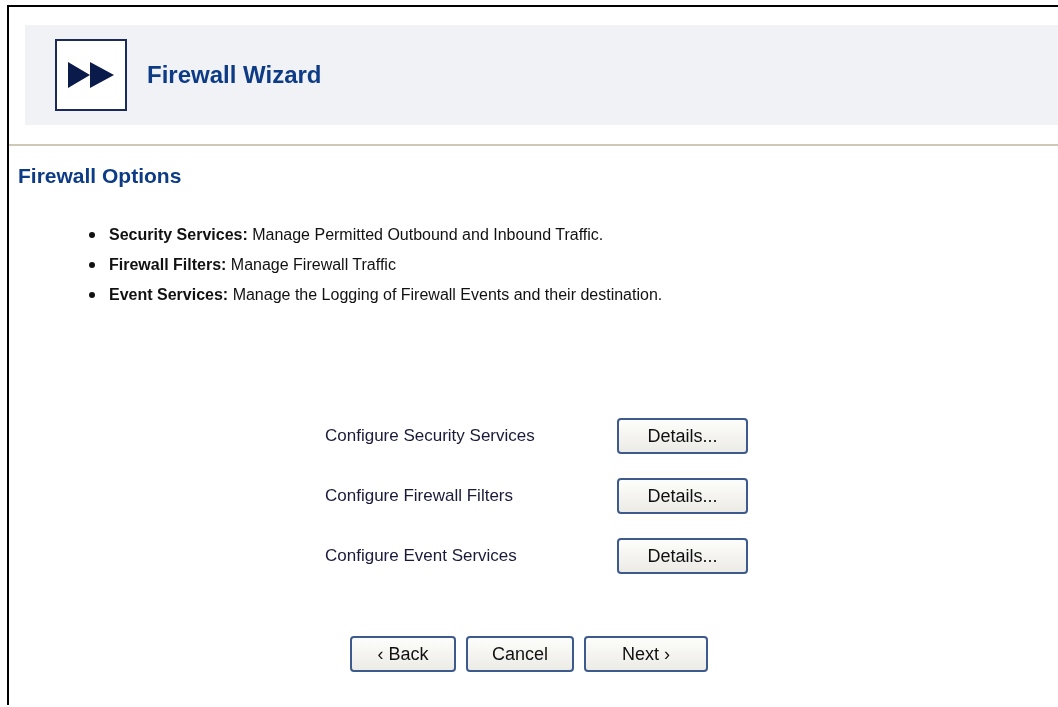 Image resolution: width=1058 pixels, height=707 pixels. What do you see at coordinates (100, 176) in the screenshot?
I see `section-title: Firewall Options` at bounding box center [100, 176].